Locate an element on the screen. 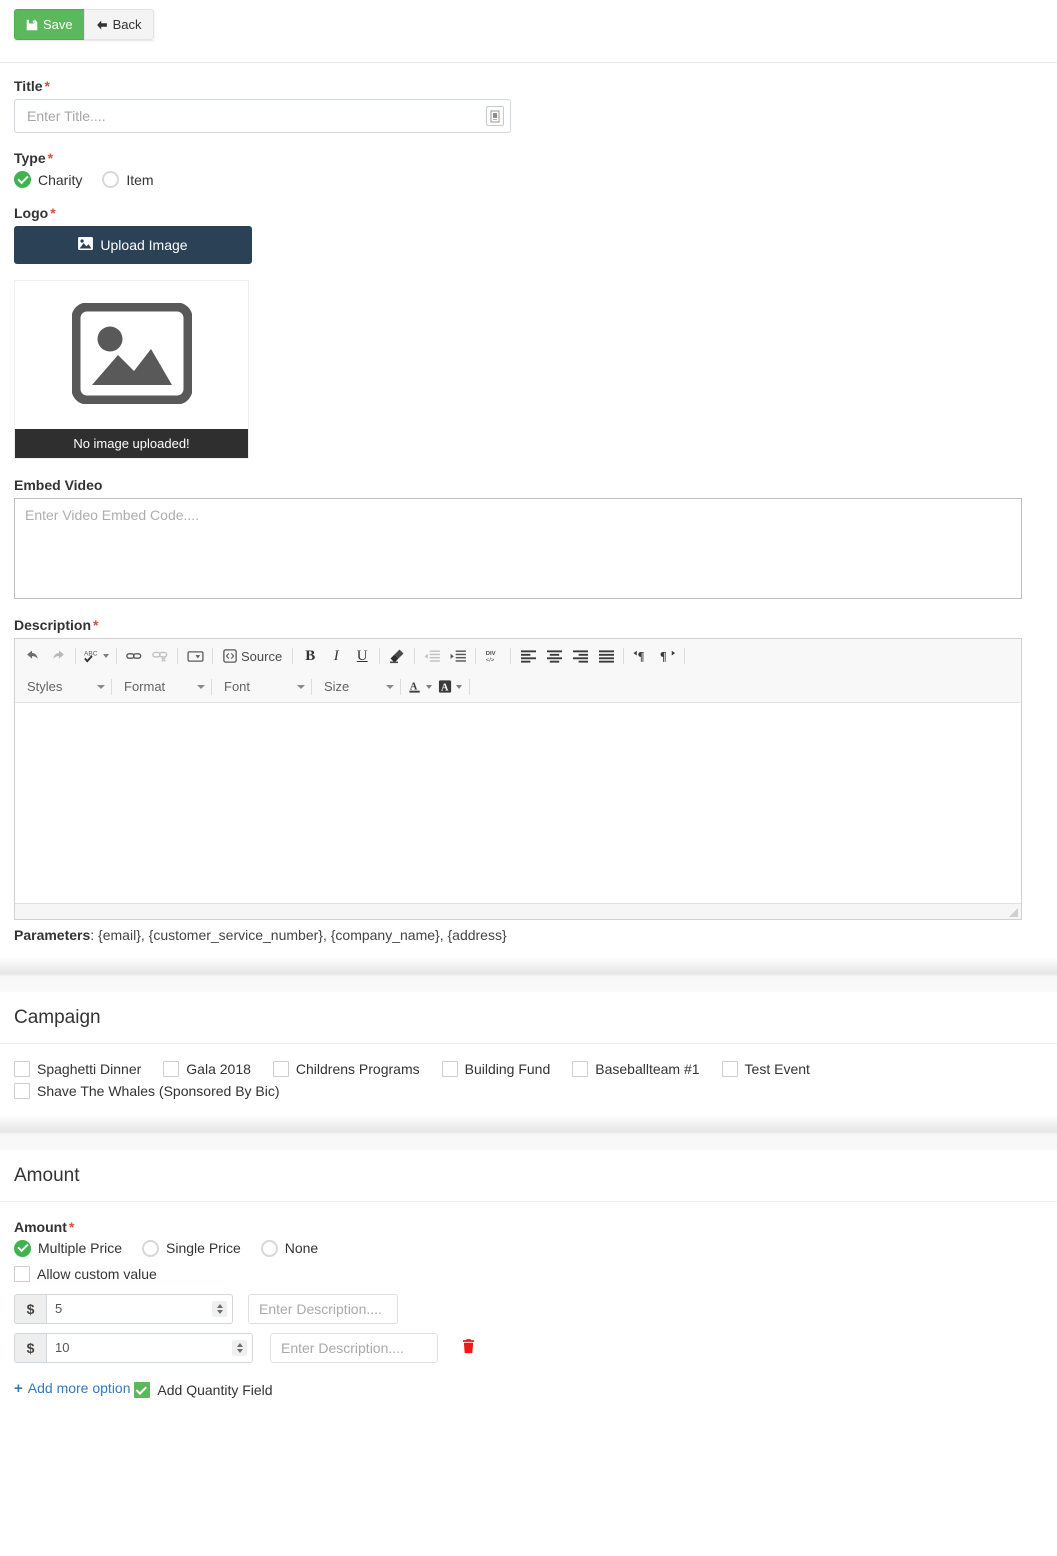 The image size is (1057, 1556). size-combo: Size is located at coordinates (356, 687).